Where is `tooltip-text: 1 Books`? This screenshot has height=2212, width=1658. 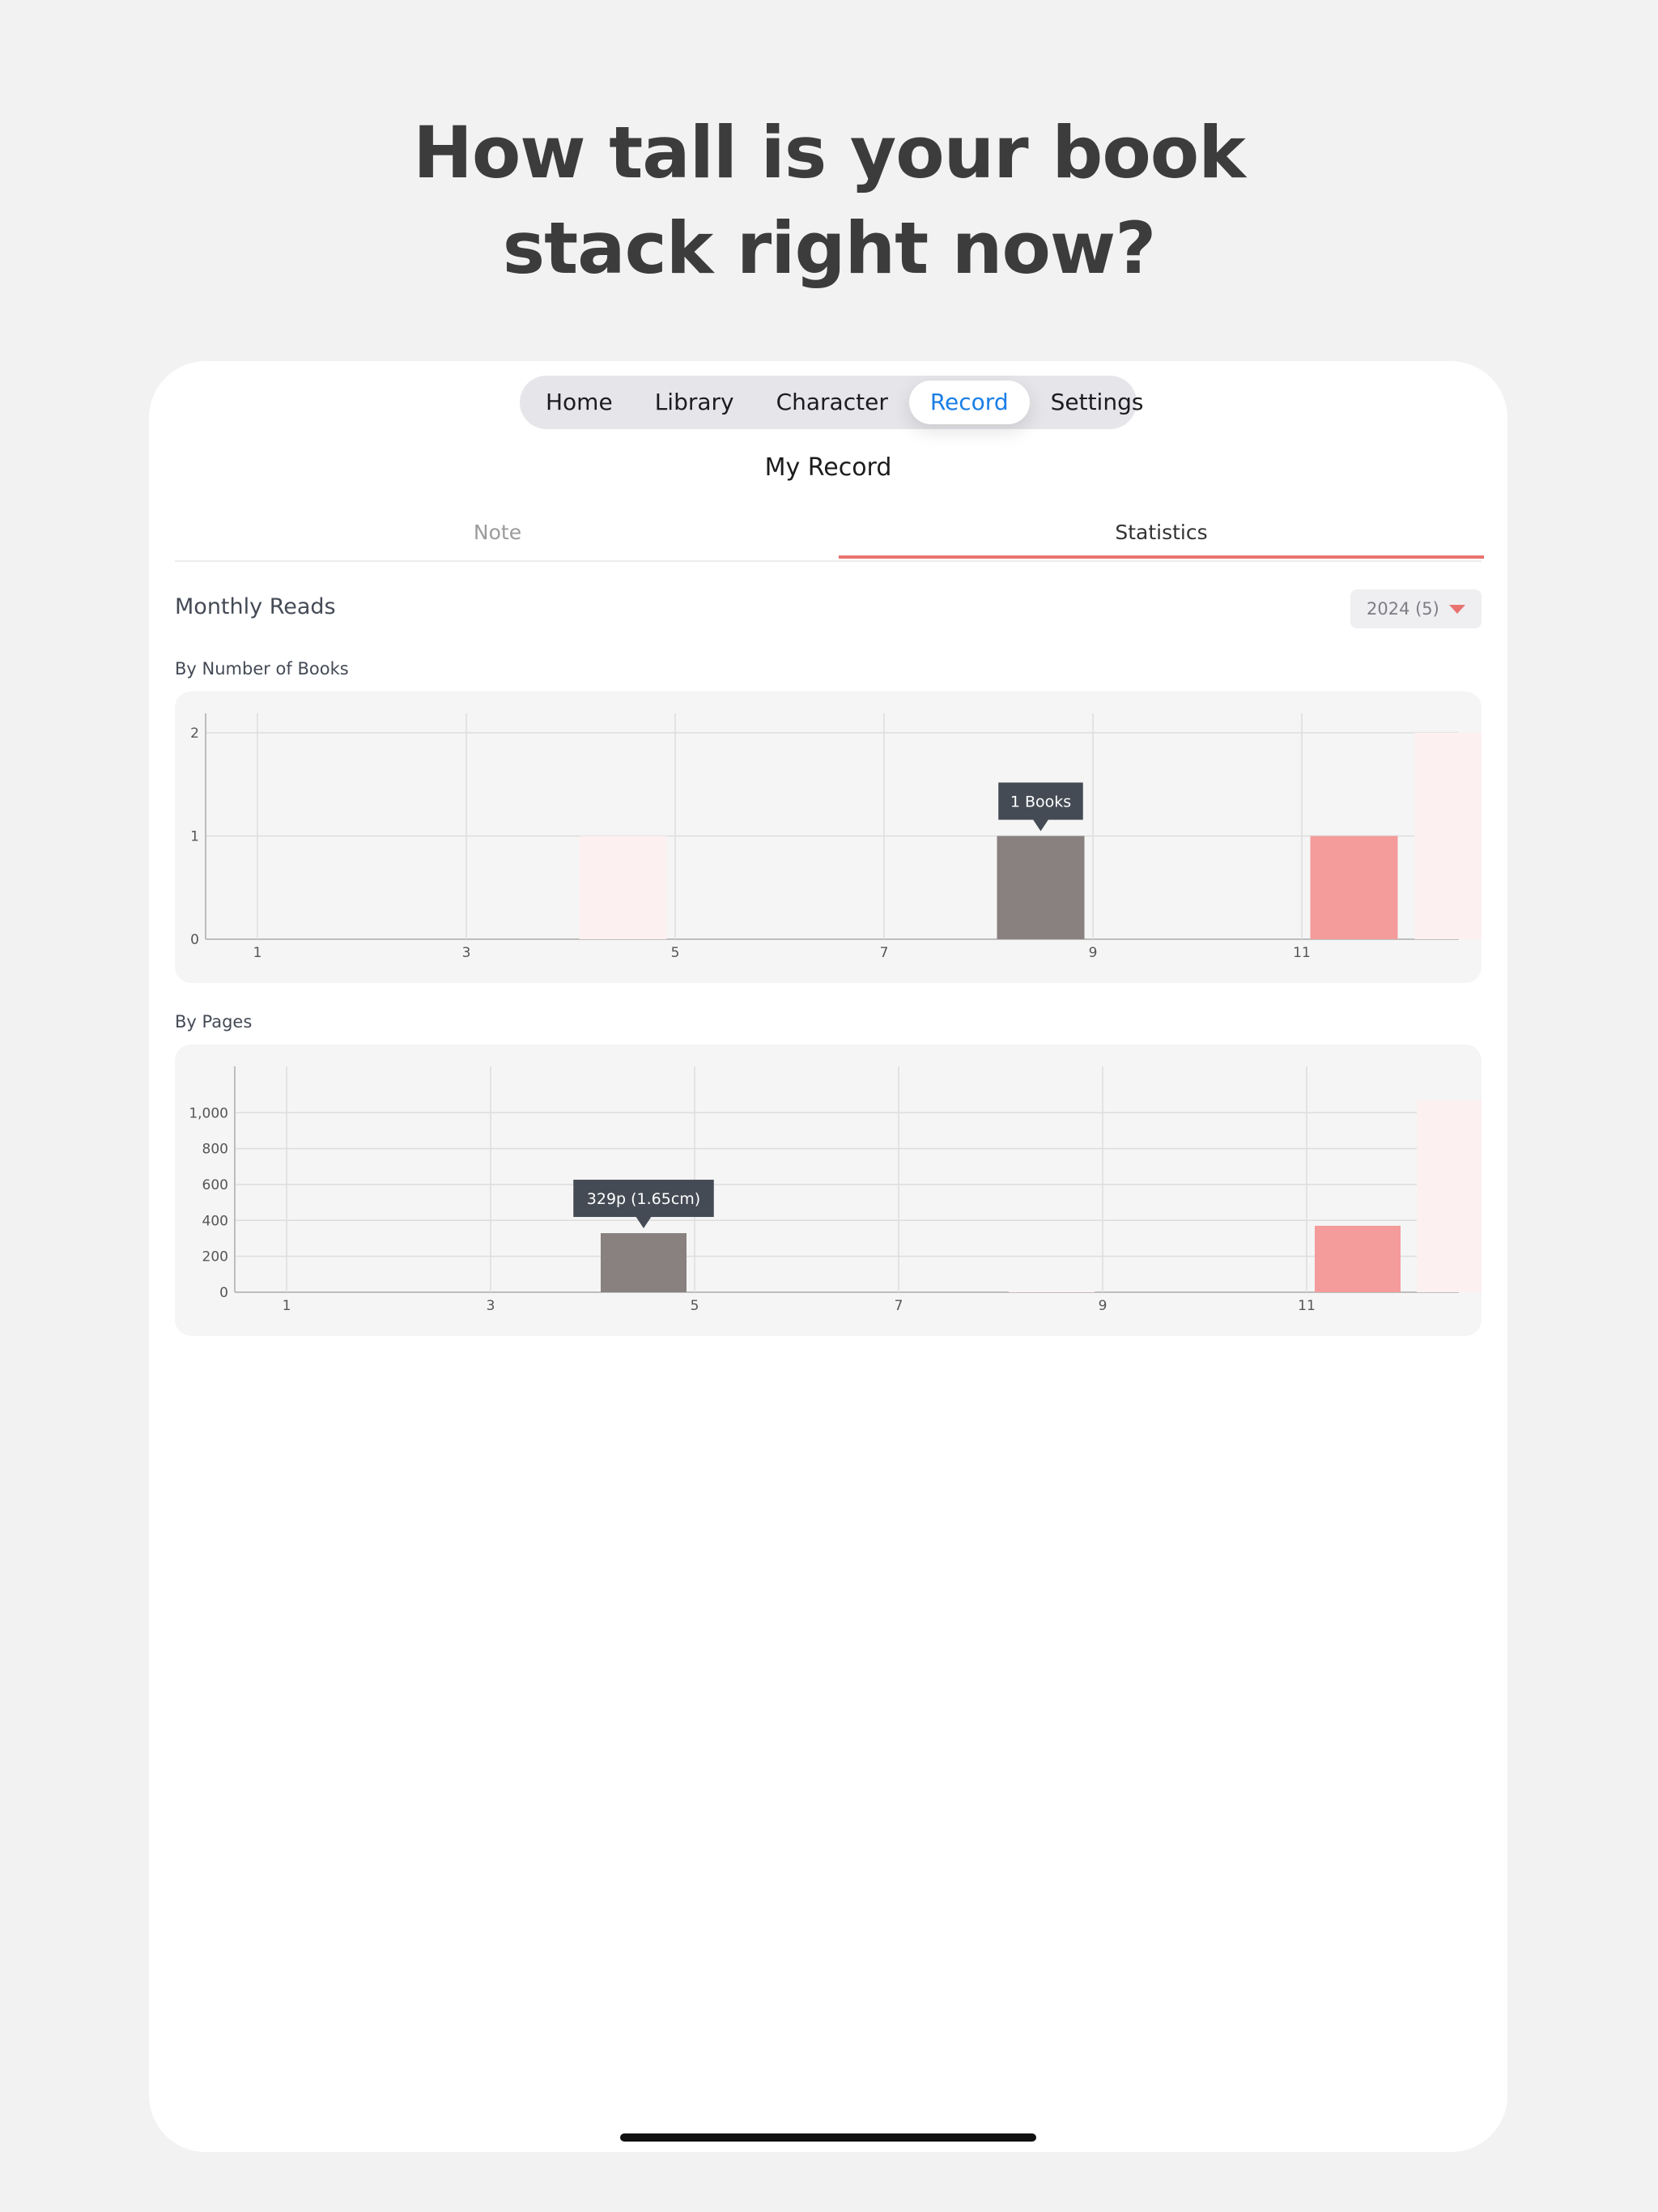
tooltip-text: 1 Books is located at coordinates (1040, 802).